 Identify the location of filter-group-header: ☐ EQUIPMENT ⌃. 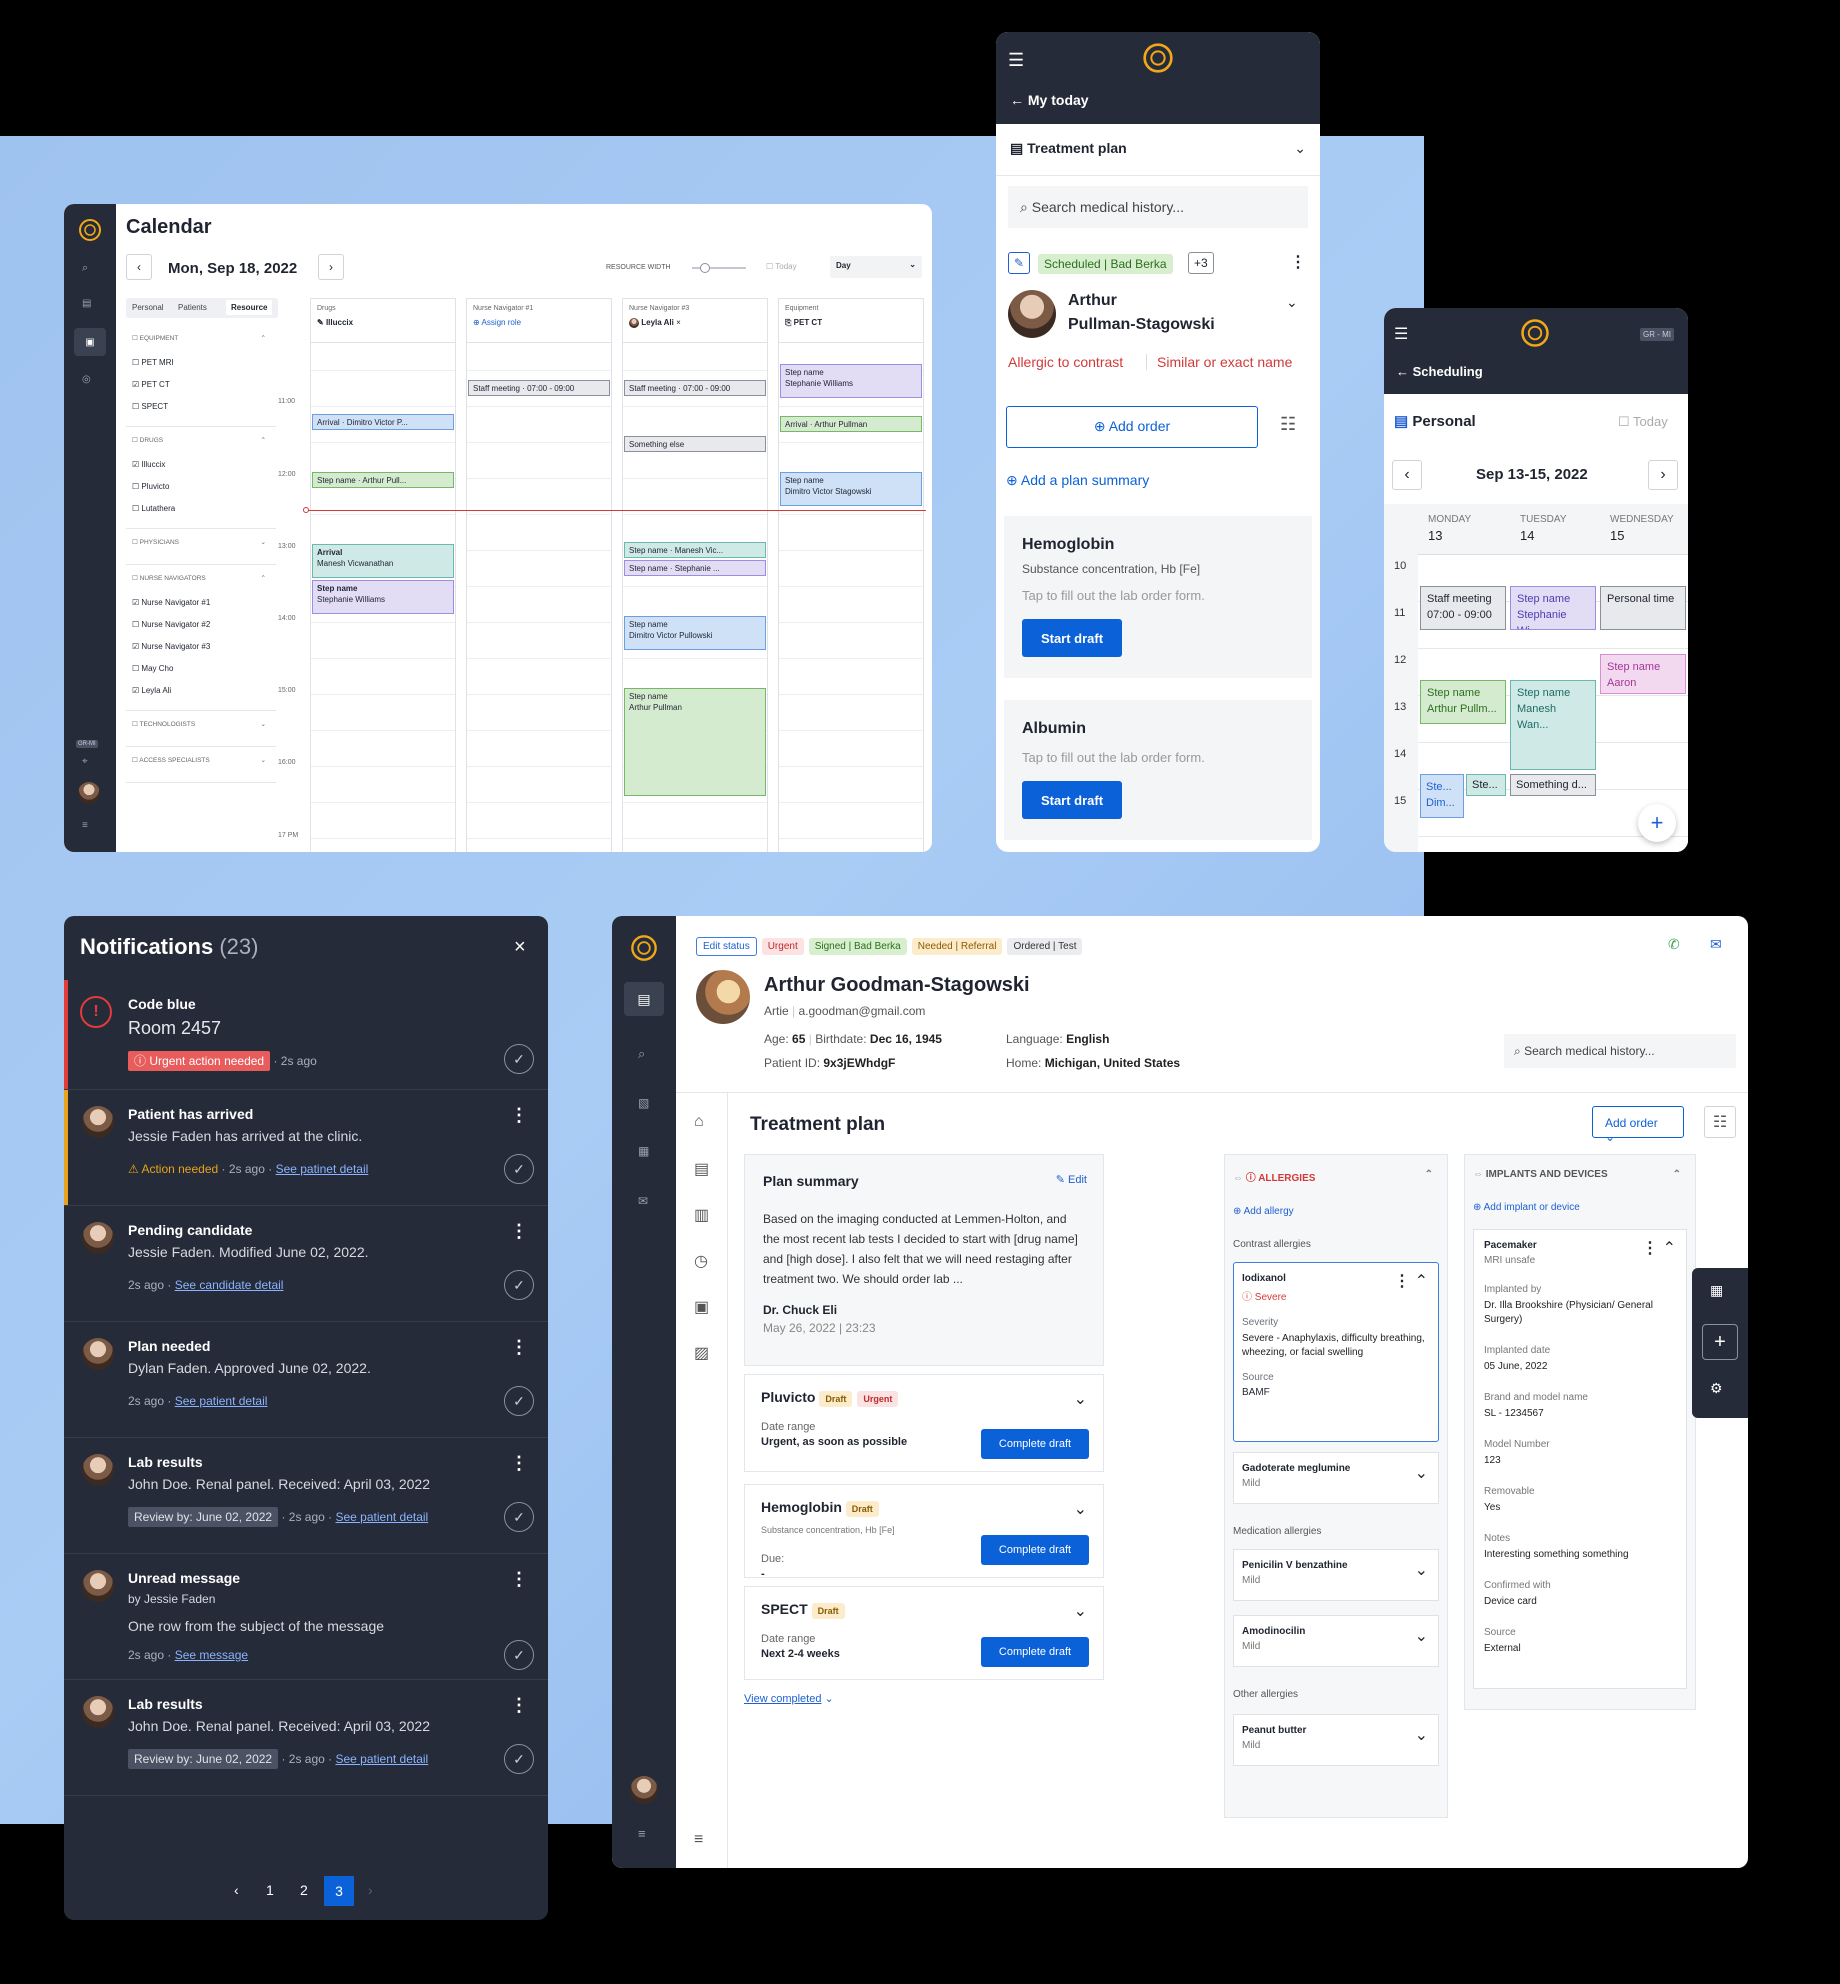
(203, 338).